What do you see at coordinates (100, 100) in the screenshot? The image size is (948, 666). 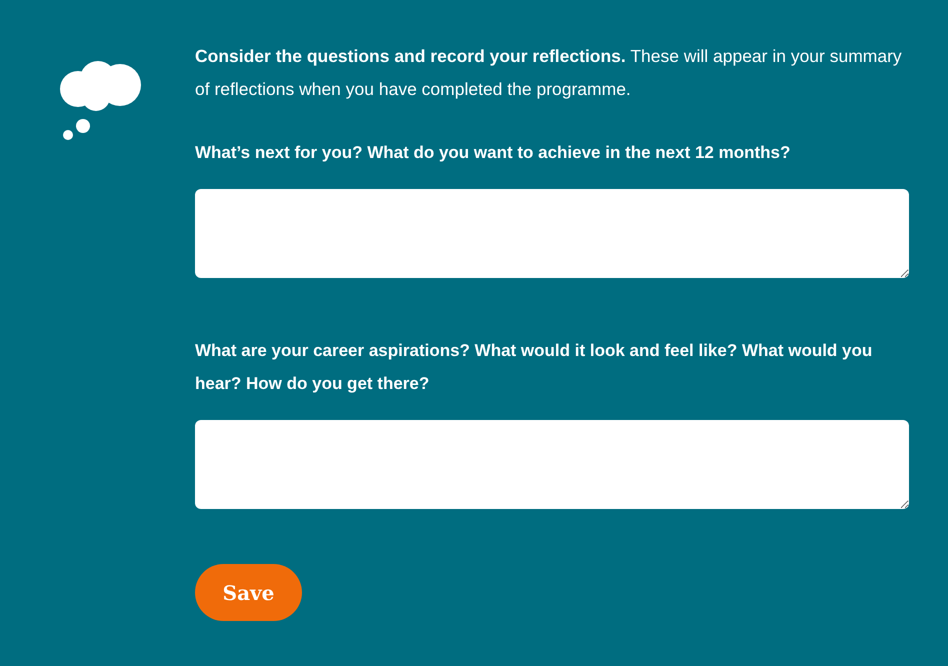 I see `thought-bubble-icon` at bounding box center [100, 100].